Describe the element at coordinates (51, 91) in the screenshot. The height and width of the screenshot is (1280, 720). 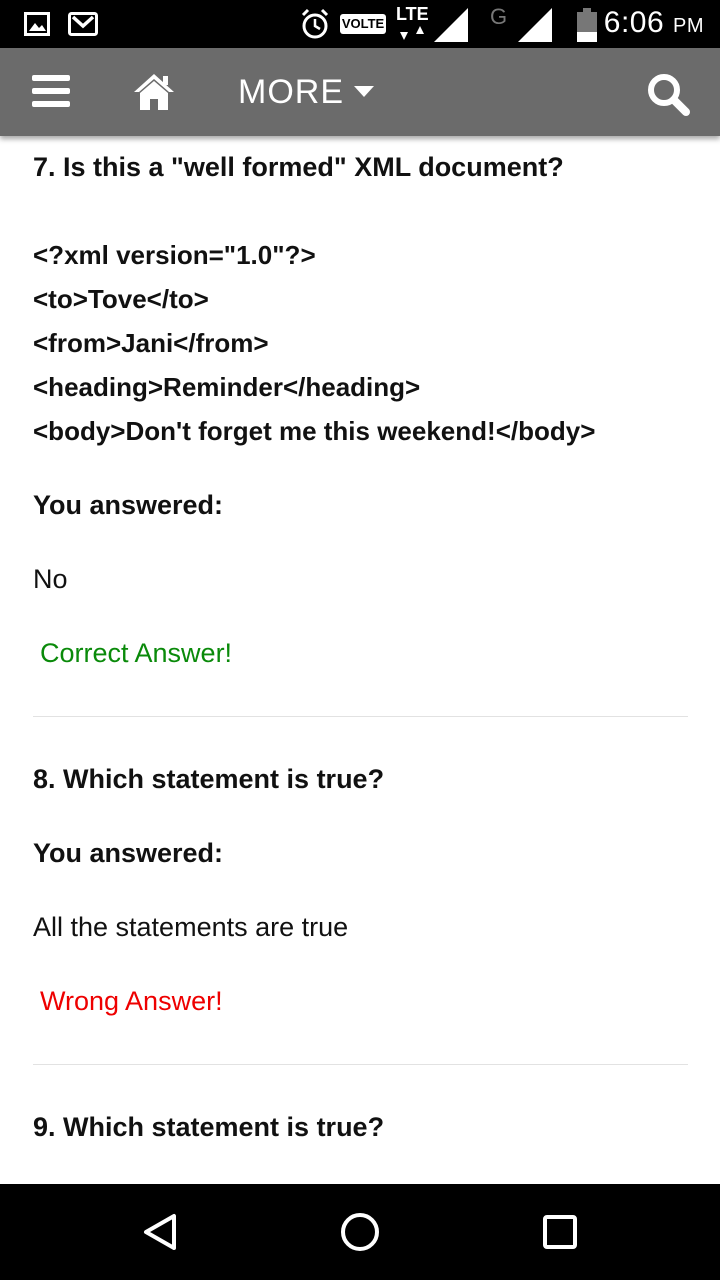
I see `menu-icon` at that location.